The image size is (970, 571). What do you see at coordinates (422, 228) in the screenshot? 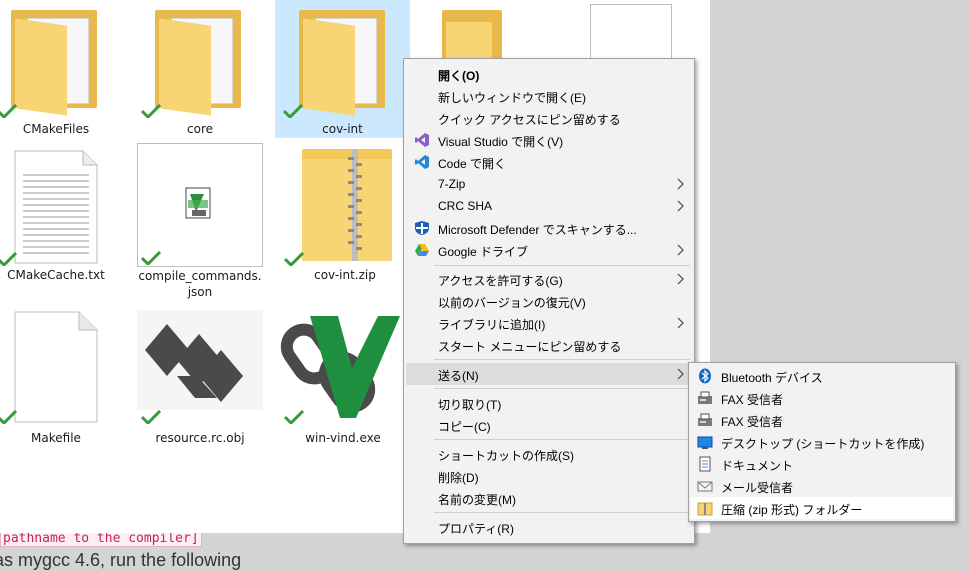
I see `defender-icon` at bounding box center [422, 228].